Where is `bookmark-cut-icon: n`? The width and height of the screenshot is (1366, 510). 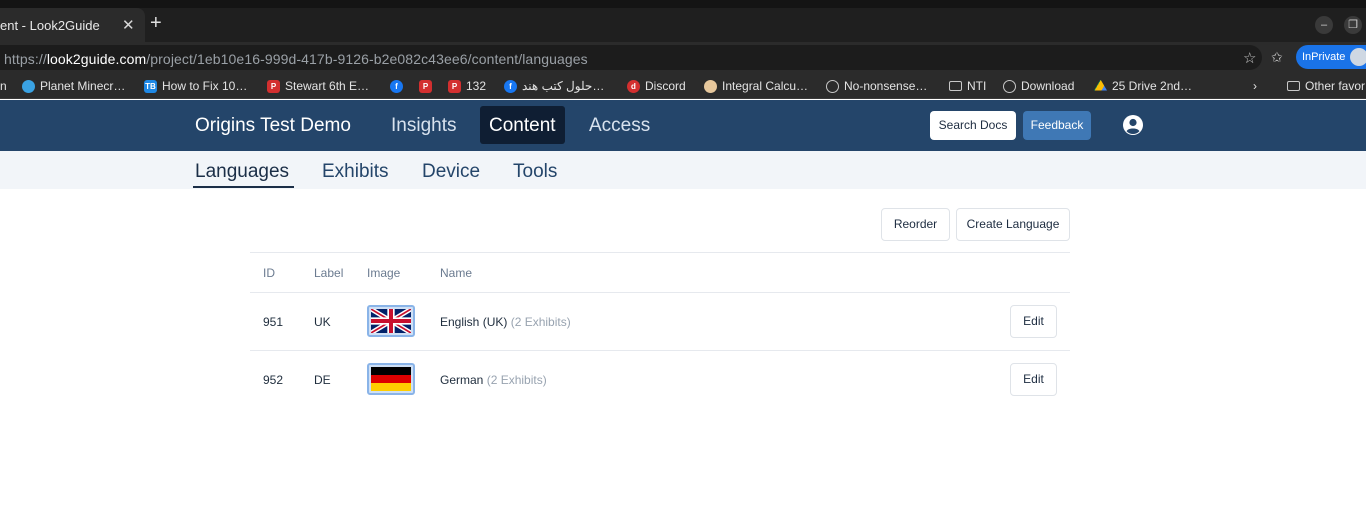 bookmark-cut-icon: n is located at coordinates (3, 86).